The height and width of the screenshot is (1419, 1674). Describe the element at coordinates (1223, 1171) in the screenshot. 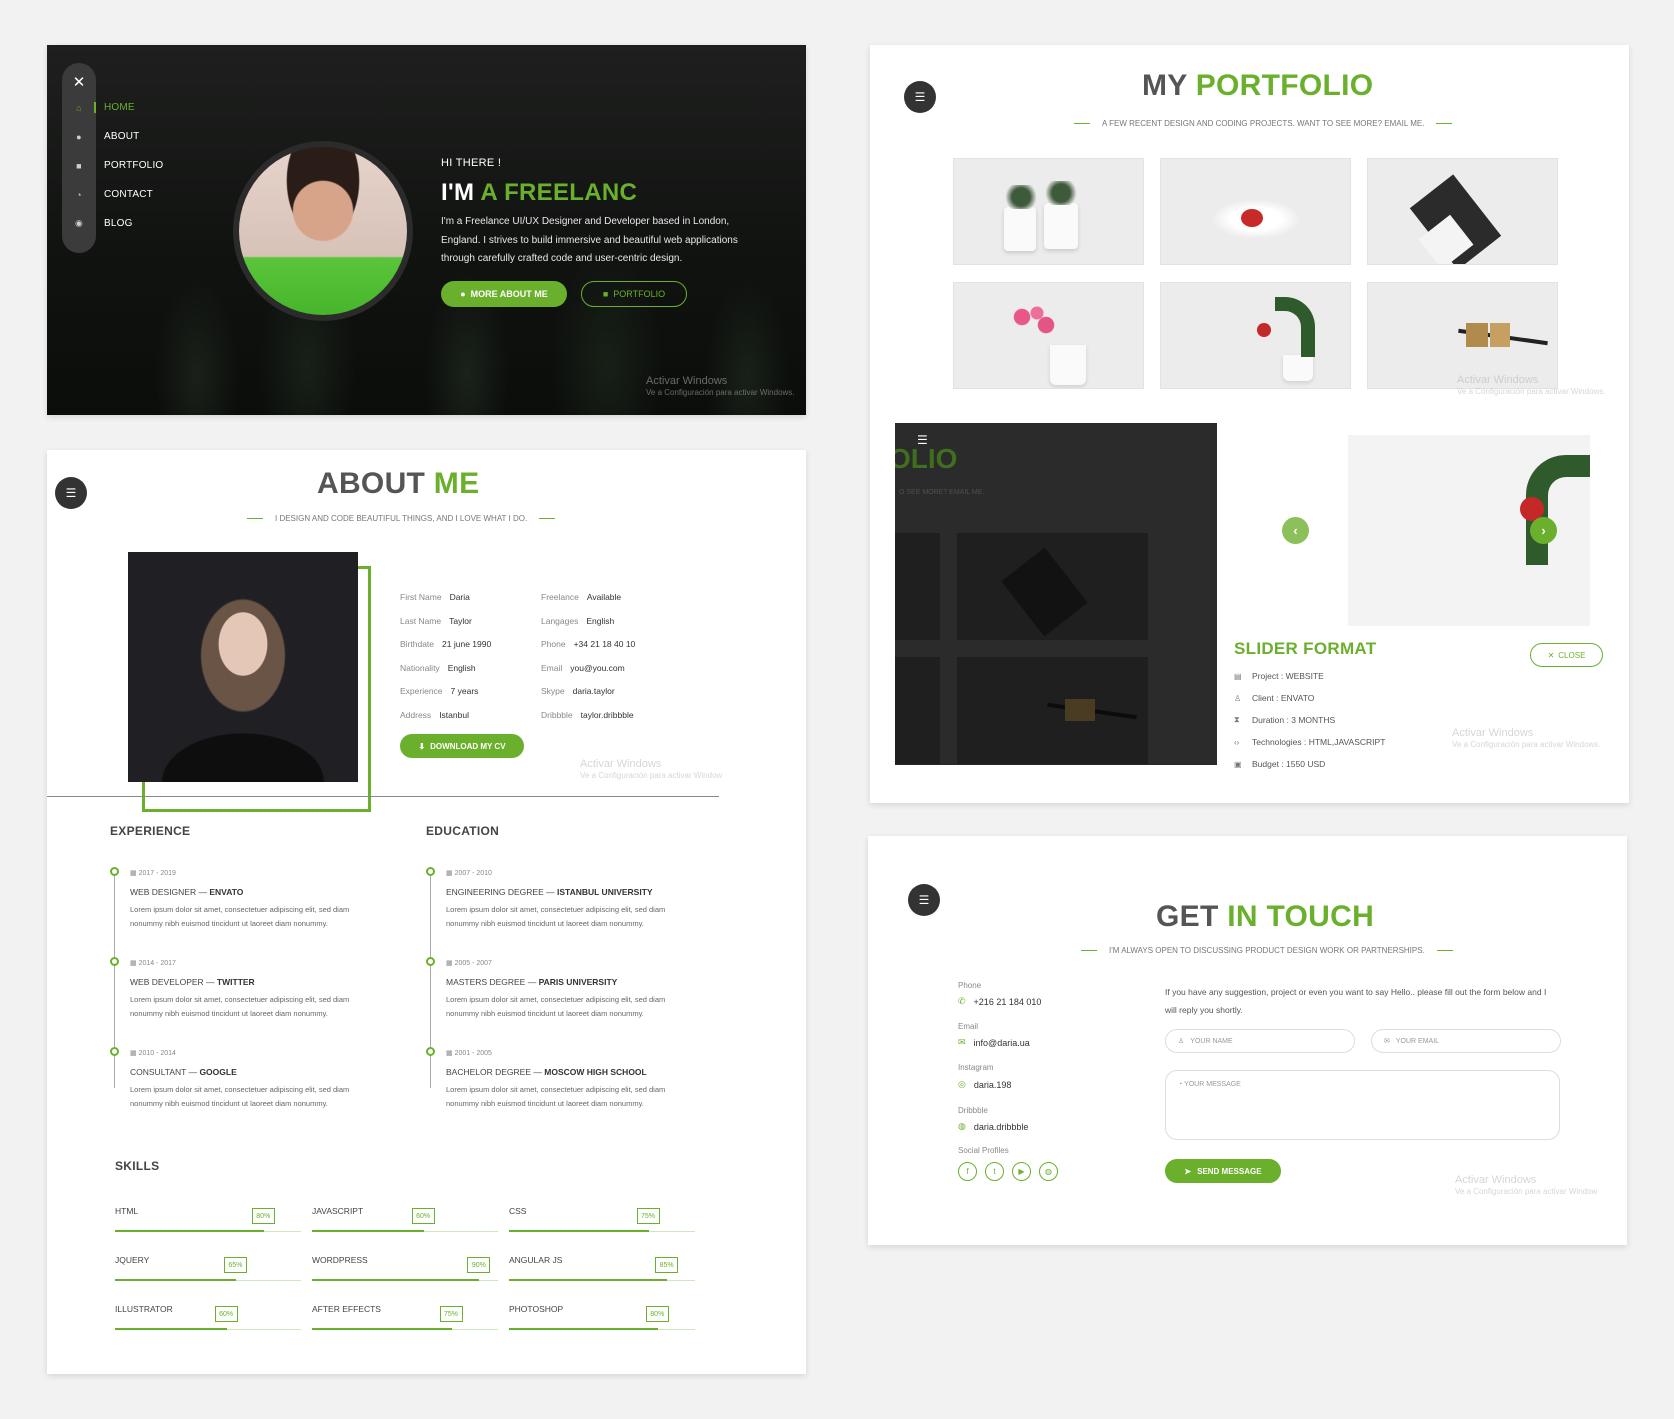

I see `send-message-button: ➤ SEND MESSAGE` at that location.